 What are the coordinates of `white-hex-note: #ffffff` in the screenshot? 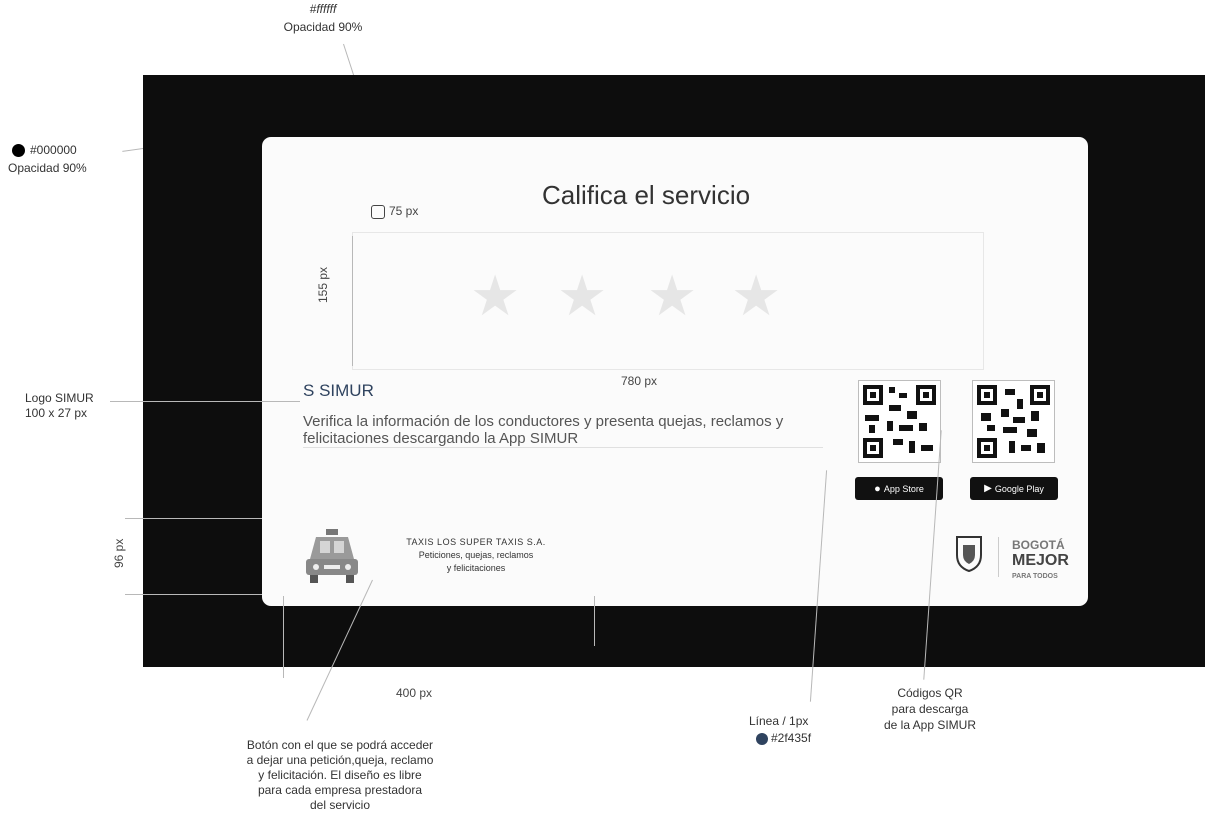 It's located at (323, 9).